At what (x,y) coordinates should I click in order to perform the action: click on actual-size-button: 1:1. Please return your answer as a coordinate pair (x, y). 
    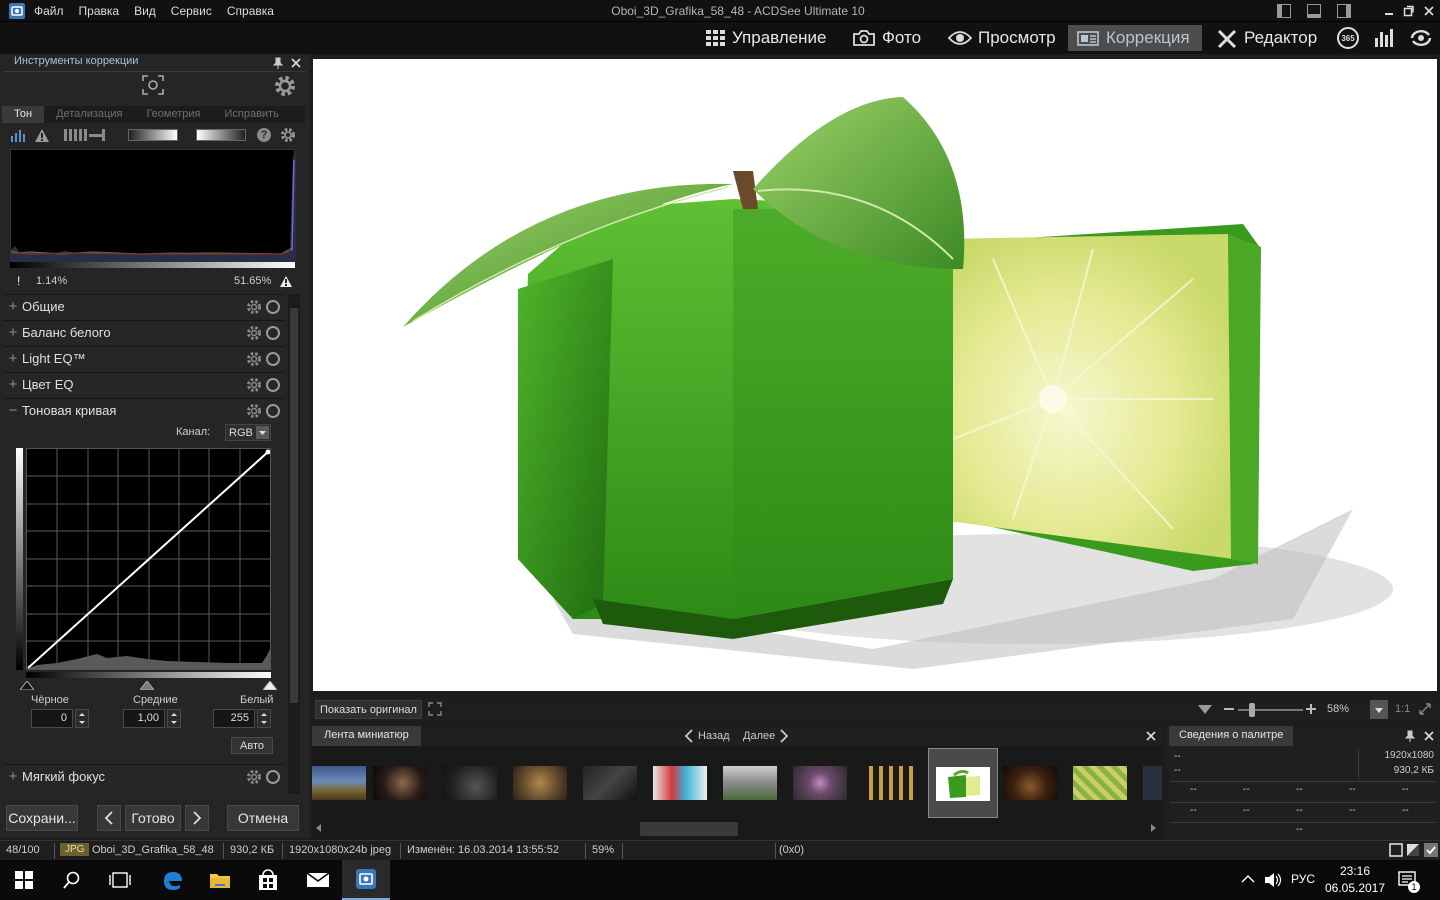
    Looking at the image, I should click on (1402, 709).